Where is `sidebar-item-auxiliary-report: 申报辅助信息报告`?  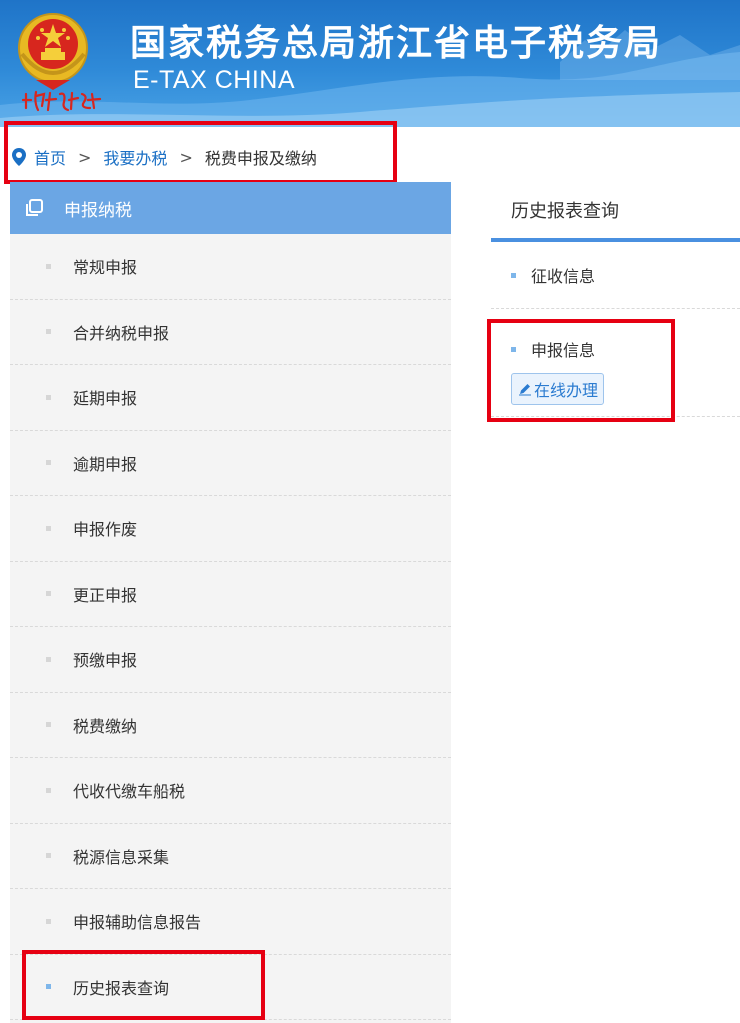
sidebar-item-auxiliary-report: 申报辅助信息报告 is located at coordinates (230, 922).